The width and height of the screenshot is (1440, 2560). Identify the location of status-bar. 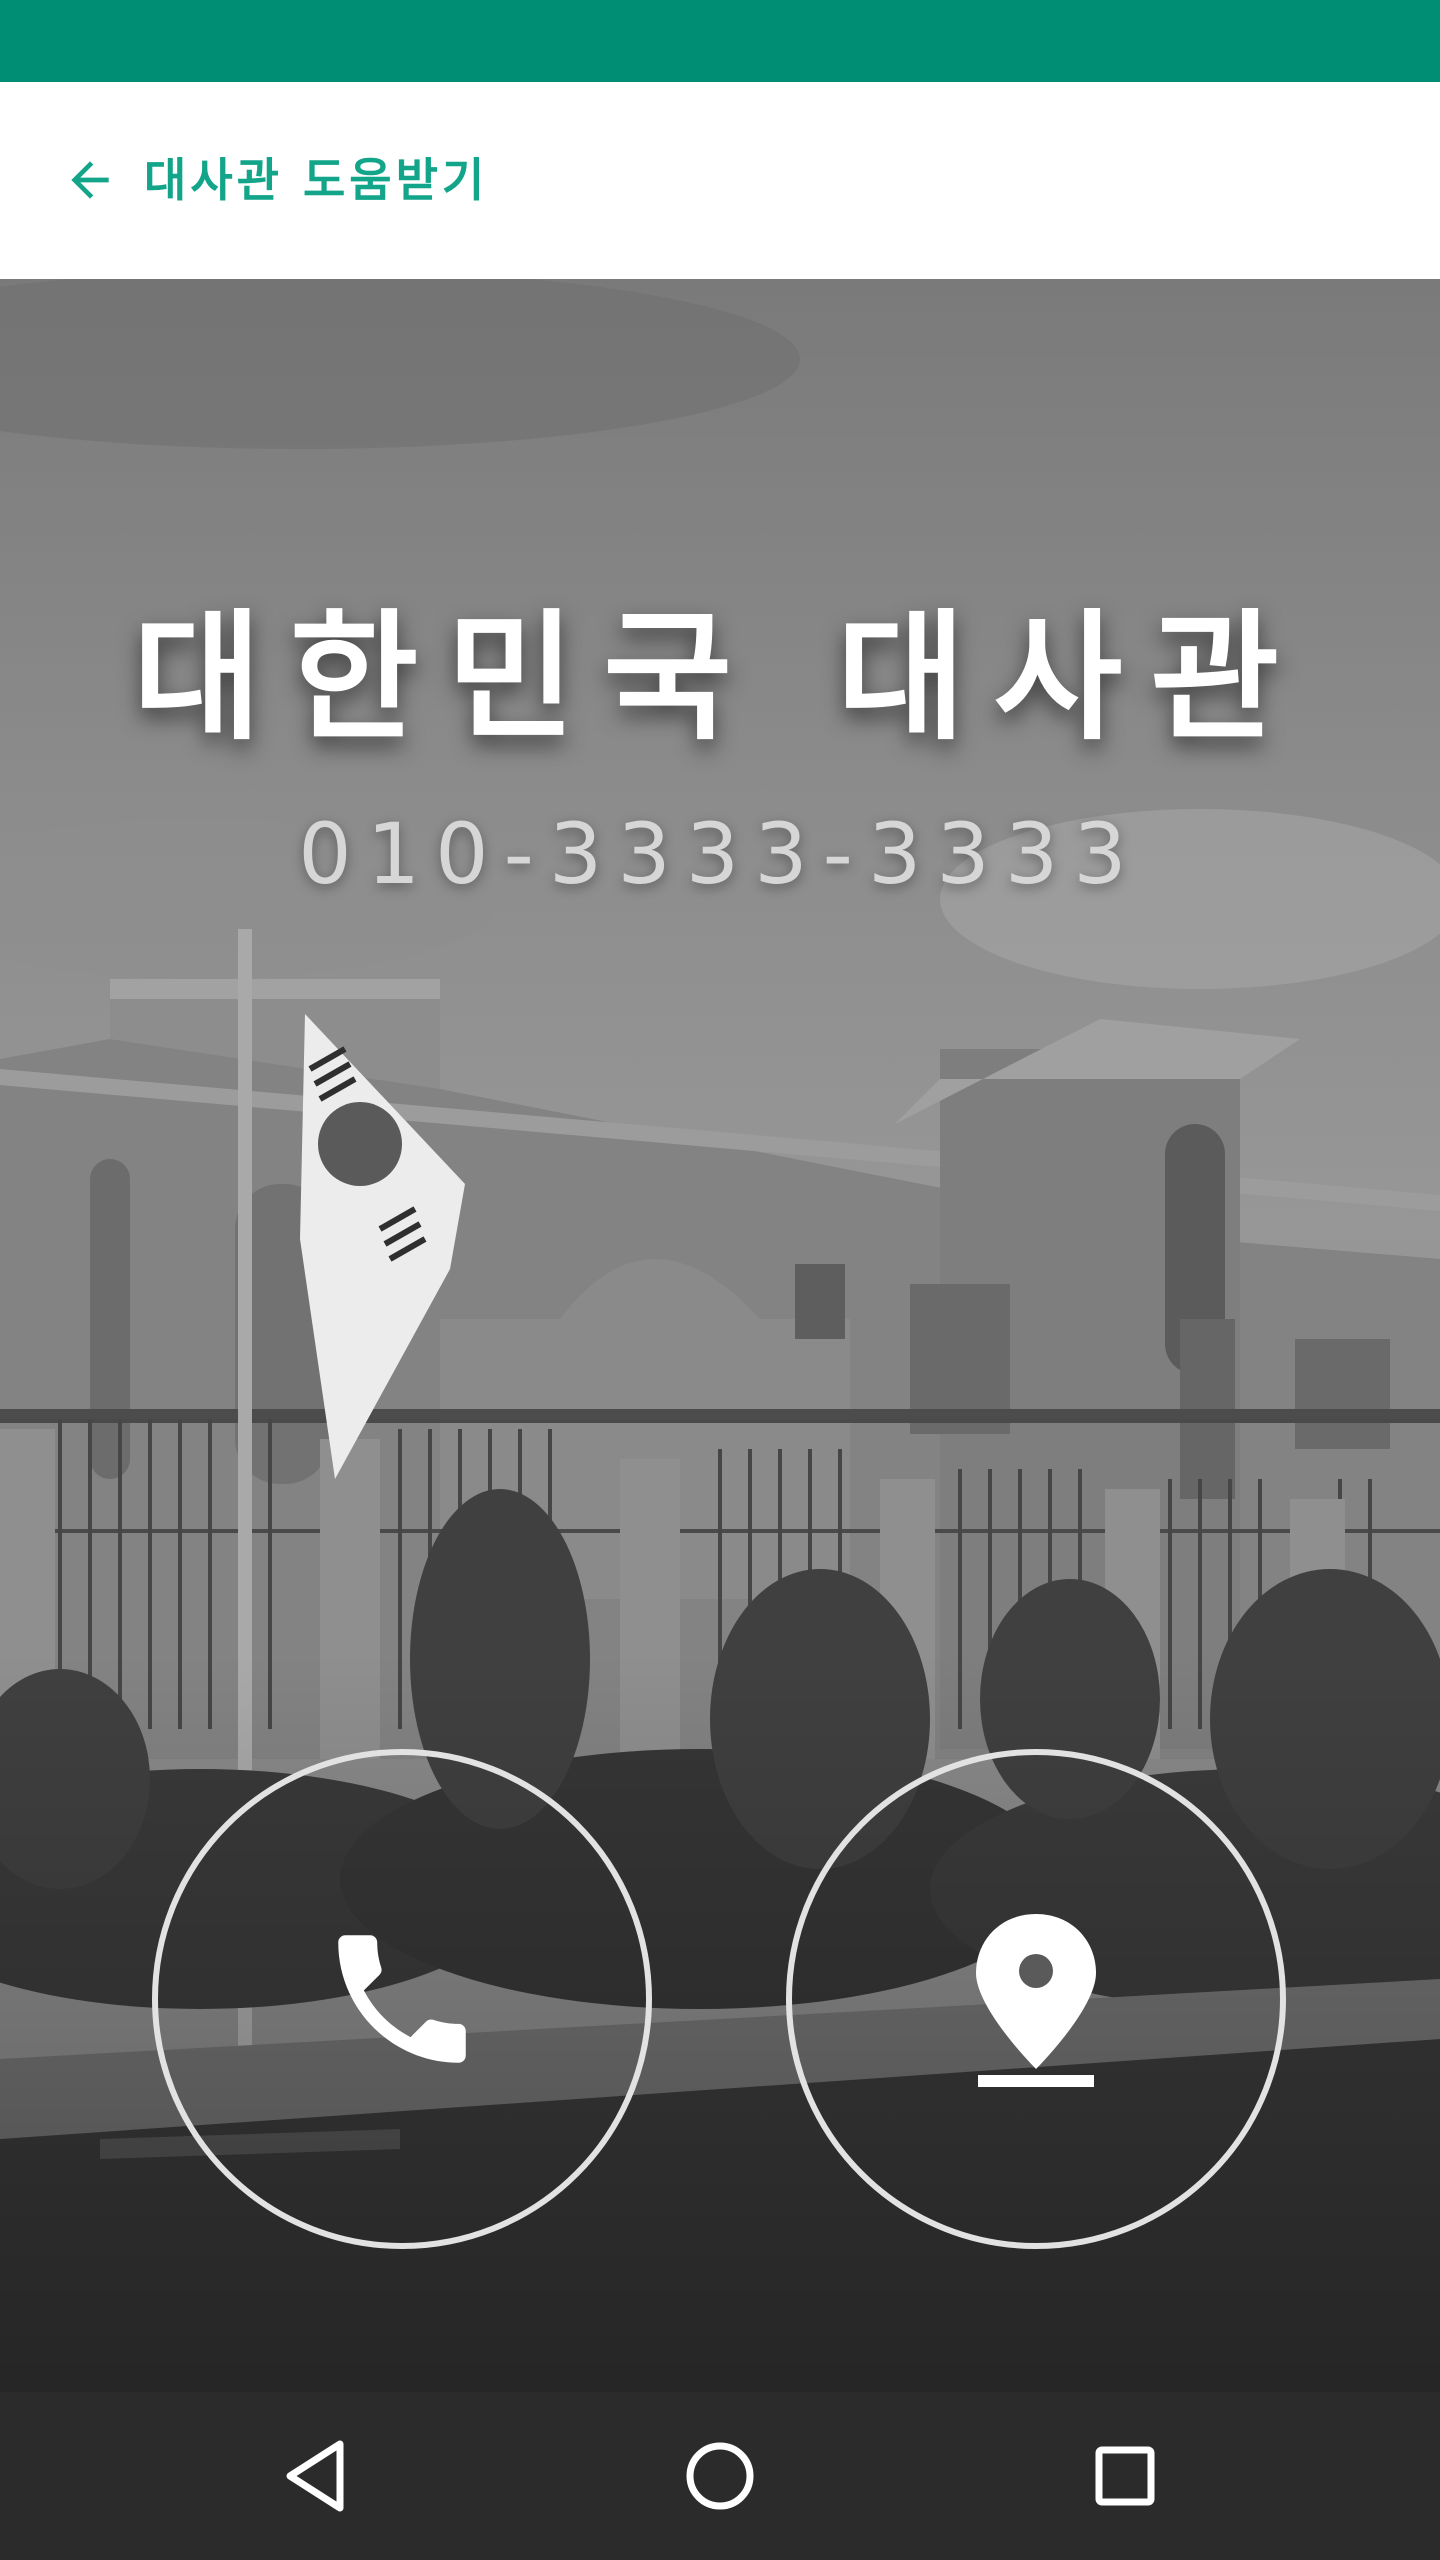
(720, 41).